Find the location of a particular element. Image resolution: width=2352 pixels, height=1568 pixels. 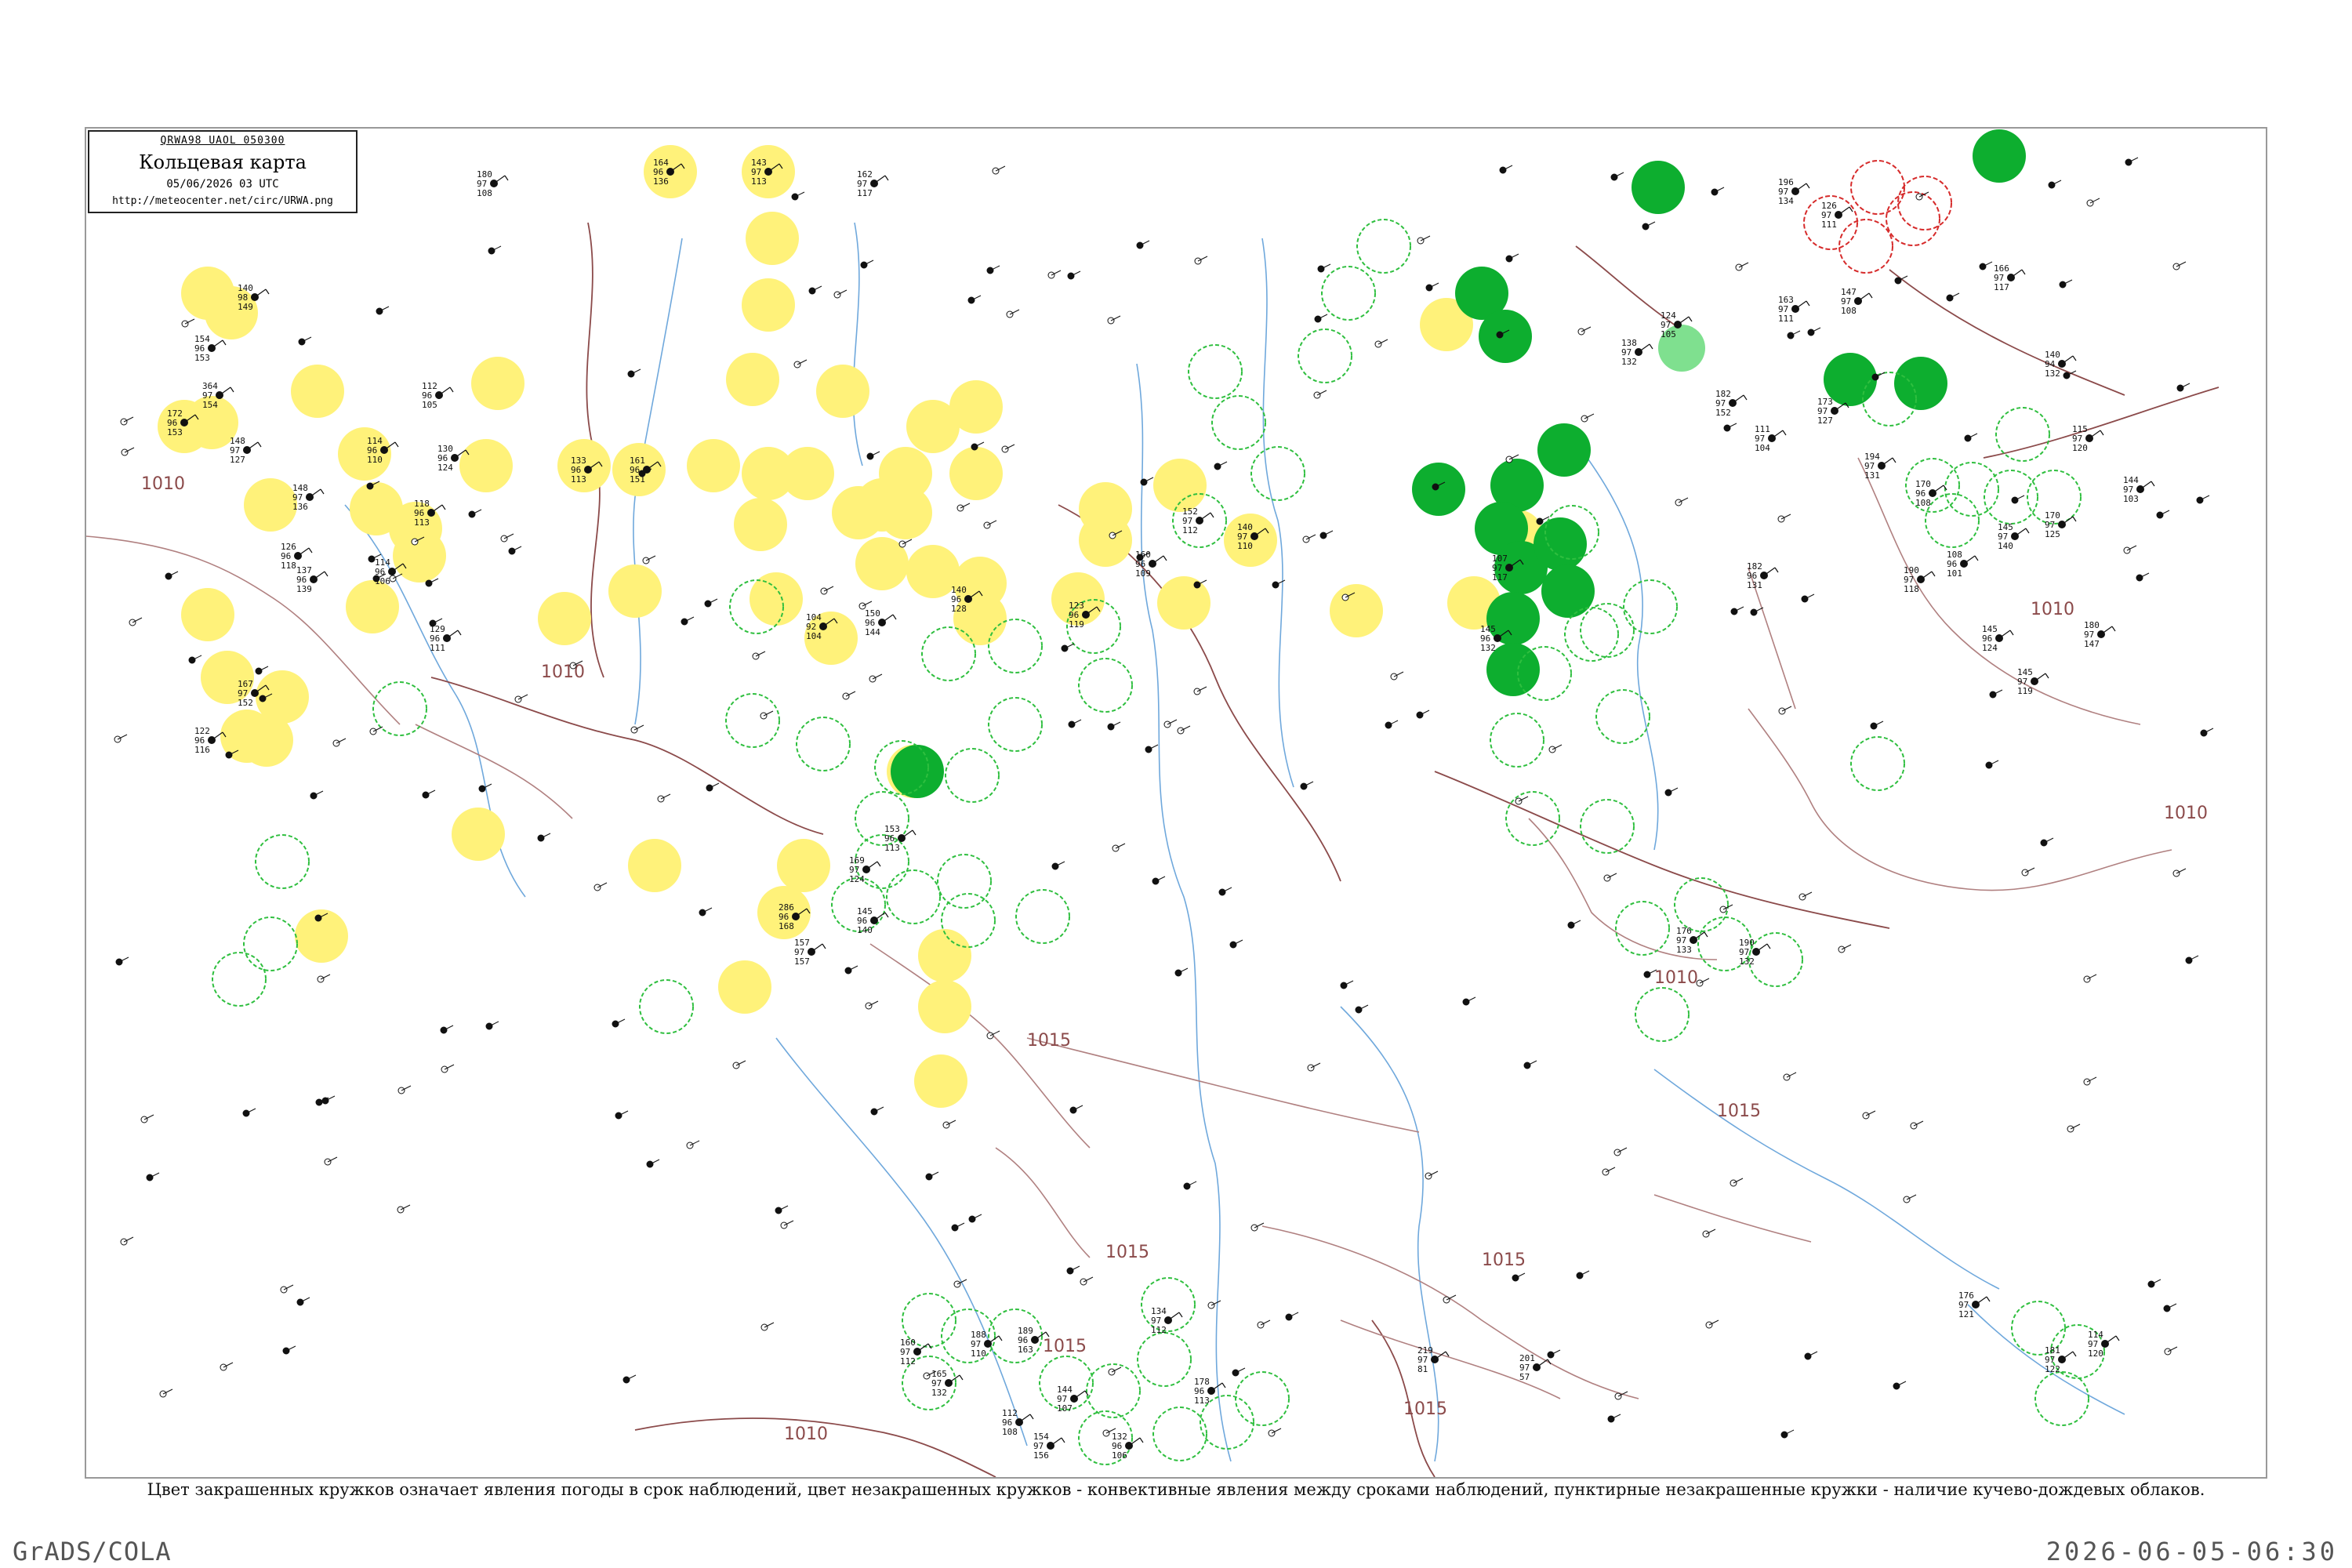

station-plot: 16397111 is located at coordinates (1794, 309).